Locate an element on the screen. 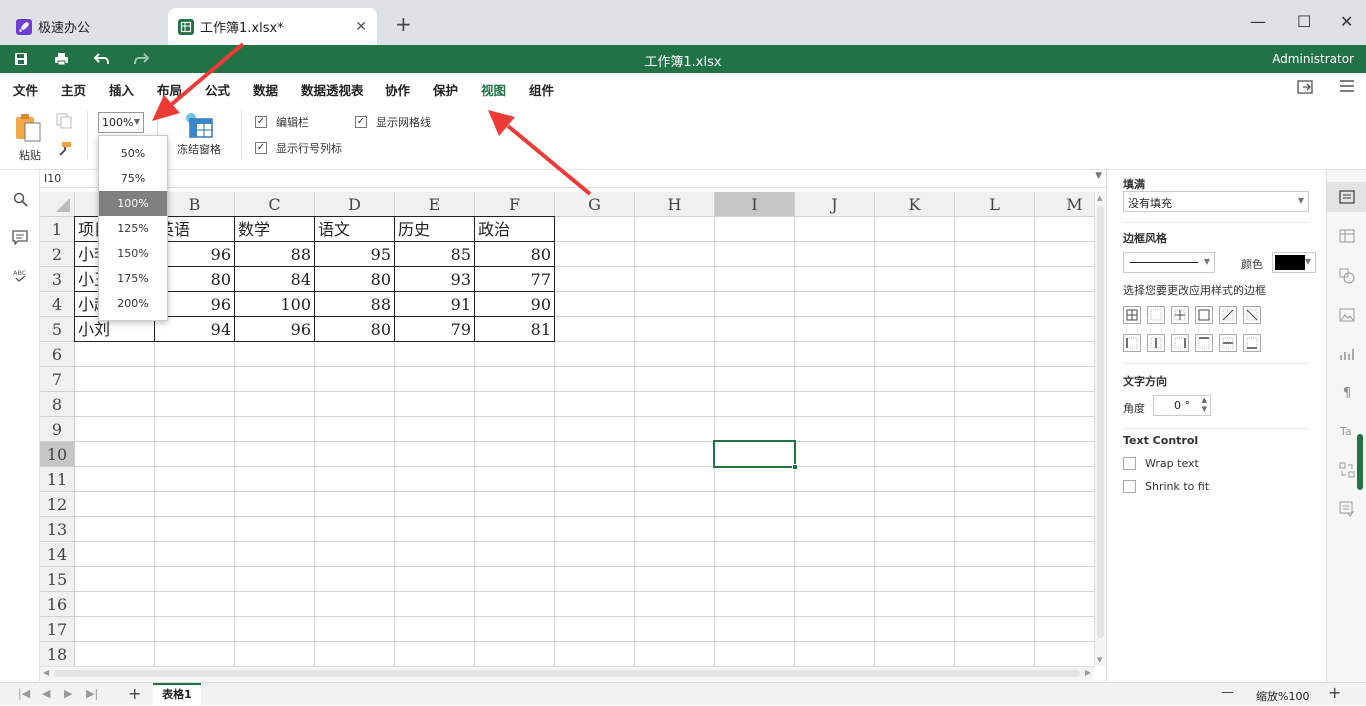 Image resolution: width=1366 pixels, height=706 pixels. menu-protect: 保护 is located at coordinates (445, 89).